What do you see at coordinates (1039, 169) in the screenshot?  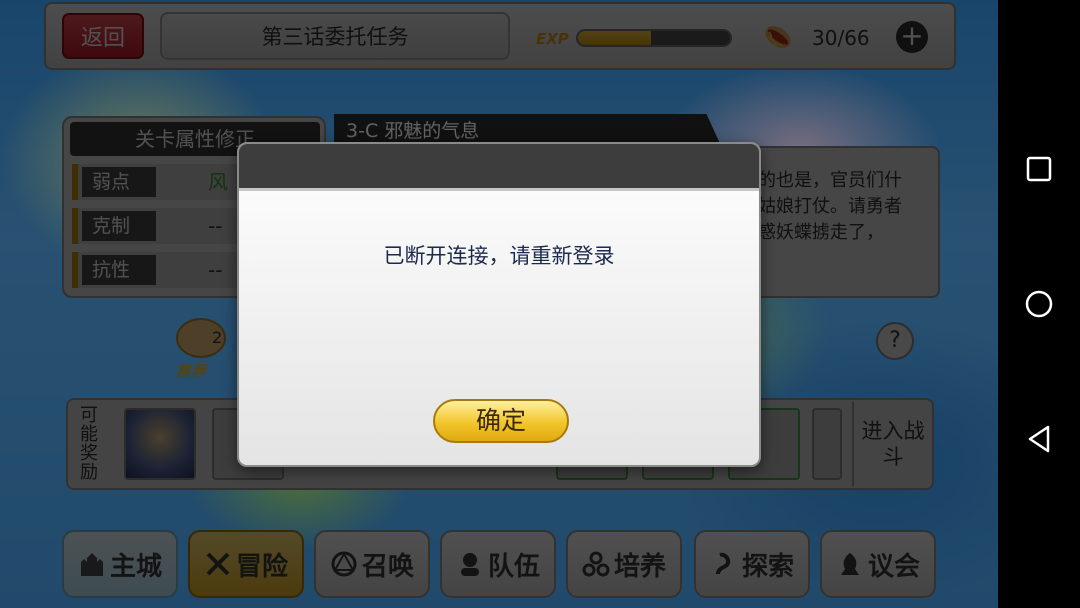 I see `recent-apps-icon` at bounding box center [1039, 169].